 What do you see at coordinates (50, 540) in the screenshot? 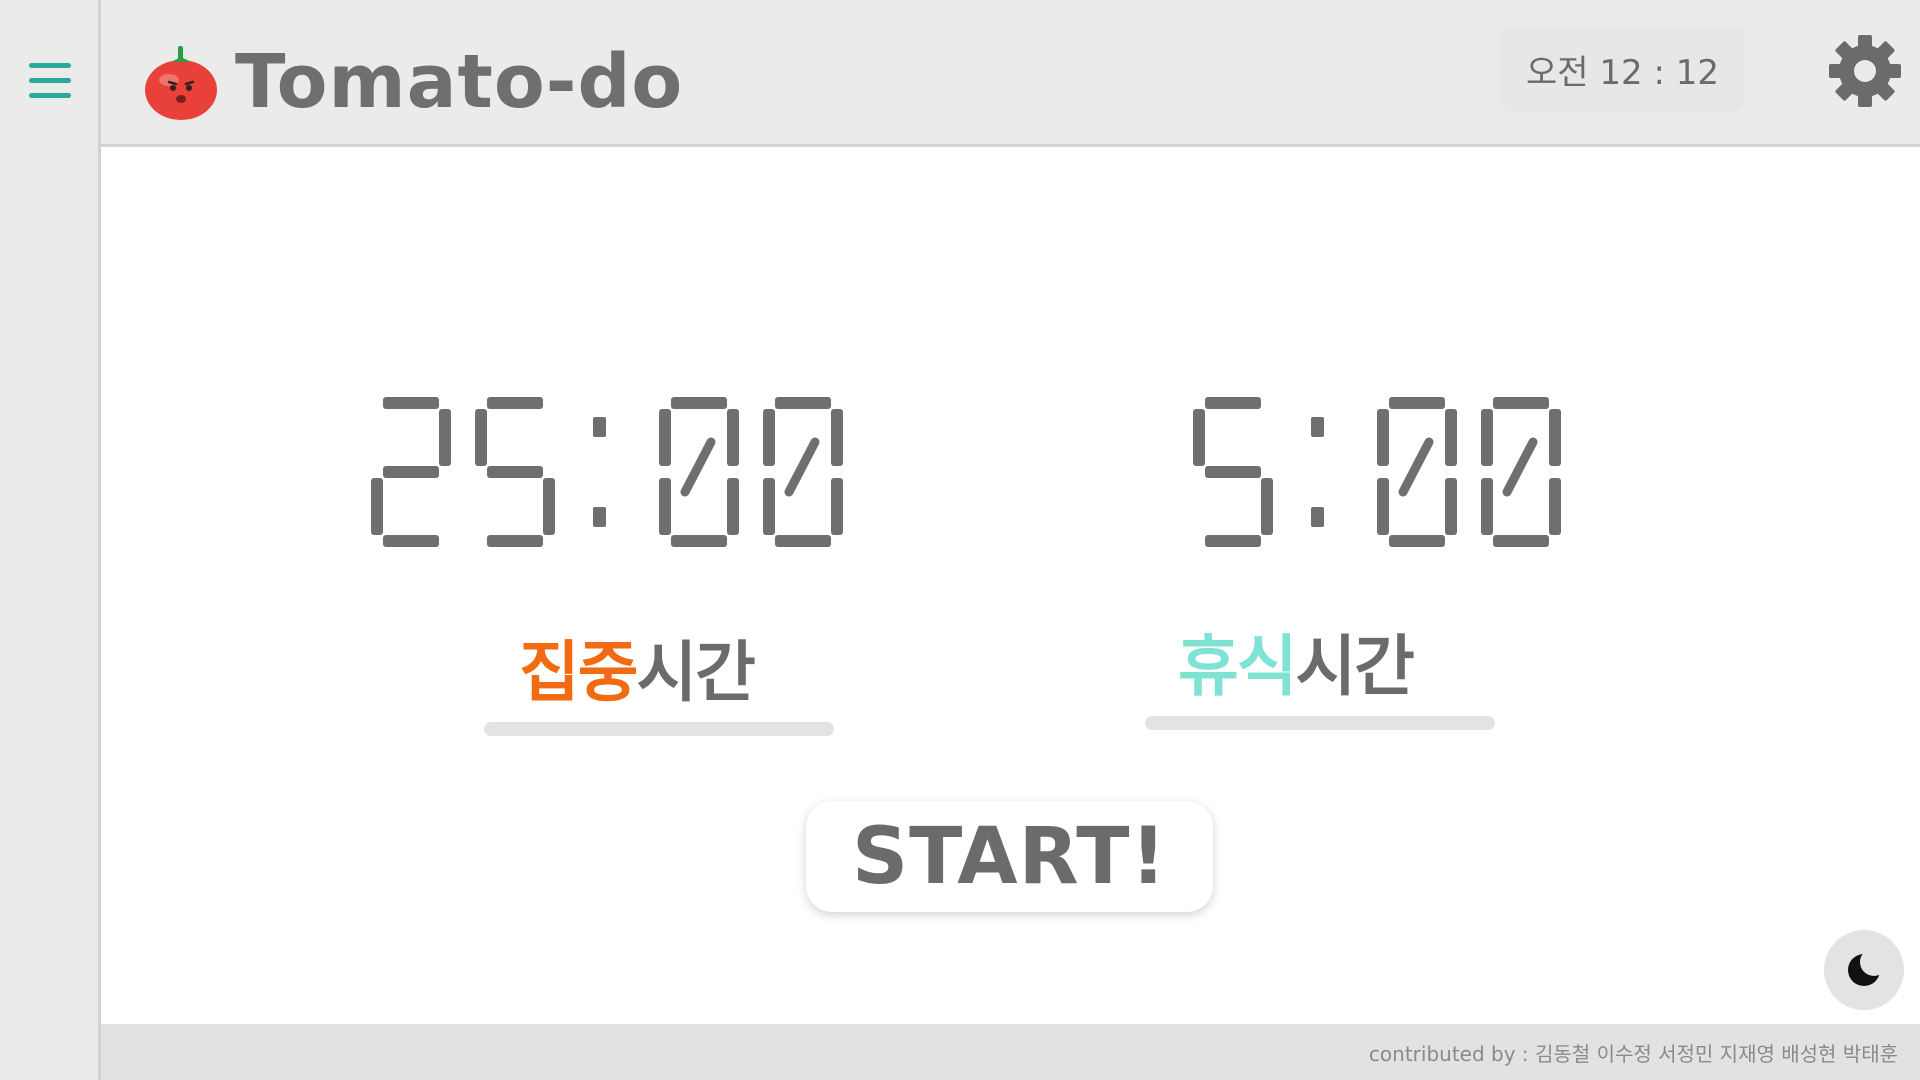
I see `side-rail` at bounding box center [50, 540].